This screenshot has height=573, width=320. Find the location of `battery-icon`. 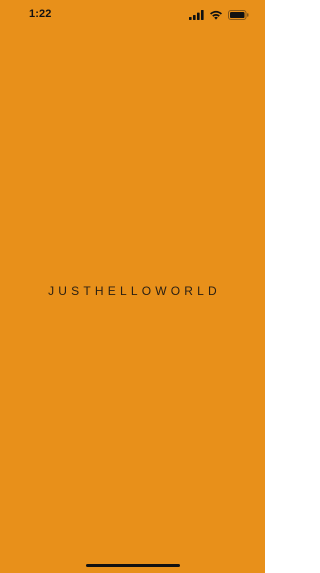

battery-icon is located at coordinates (238, 15).